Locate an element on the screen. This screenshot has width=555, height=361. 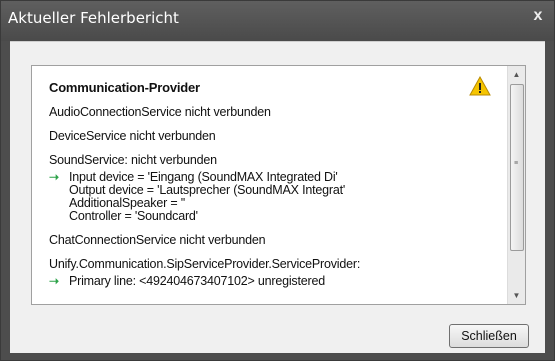
vertical-scrollbar: ▲ ≡ ▼ is located at coordinates (516, 185).